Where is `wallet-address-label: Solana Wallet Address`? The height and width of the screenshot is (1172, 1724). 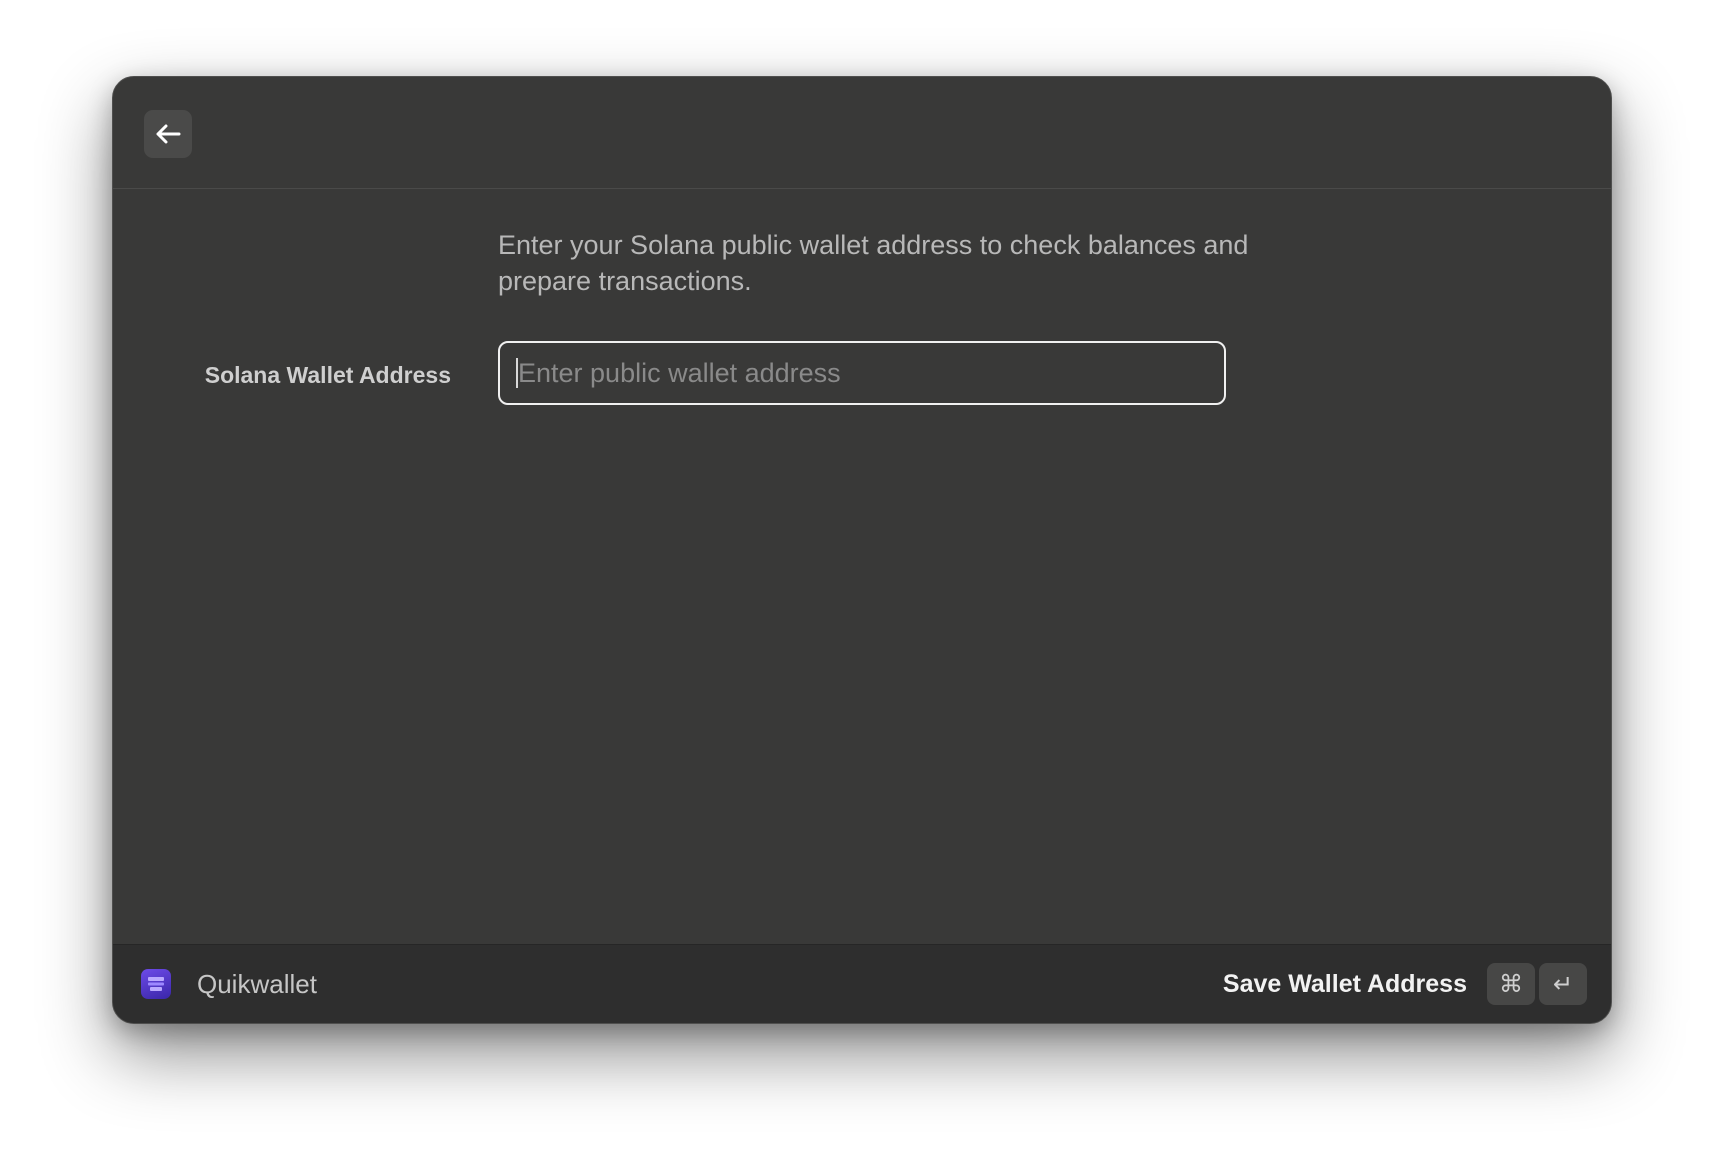
wallet-address-label: Solana Wallet Address is located at coordinates (327, 375).